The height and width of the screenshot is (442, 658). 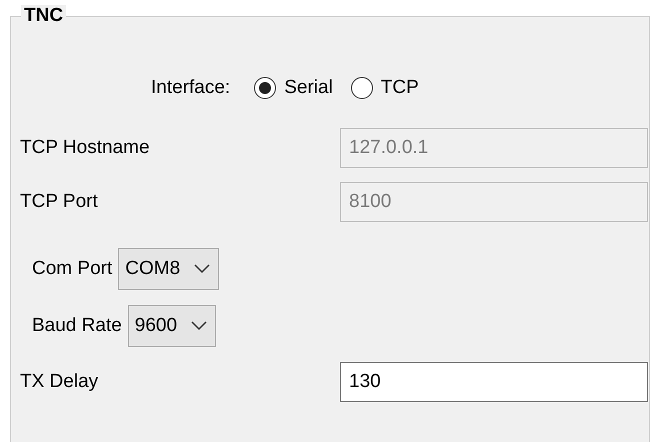 What do you see at coordinates (85, 148) in the screenshot?
I see `field-label: TCP Hostname` at bounding box center [85, 148].